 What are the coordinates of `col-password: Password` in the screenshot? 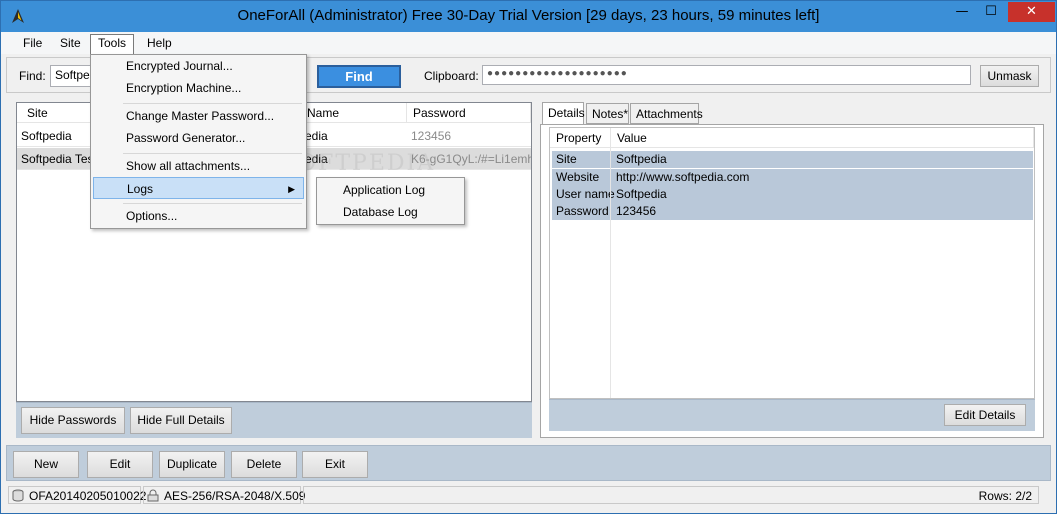 It's located at (469, 113).